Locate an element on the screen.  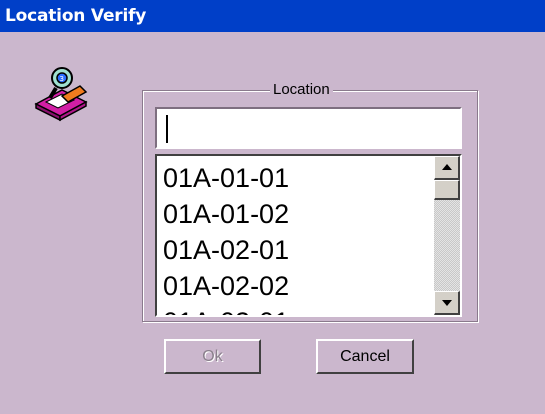
list-item: 01A-01-02 is located at coordinates (298, 214).